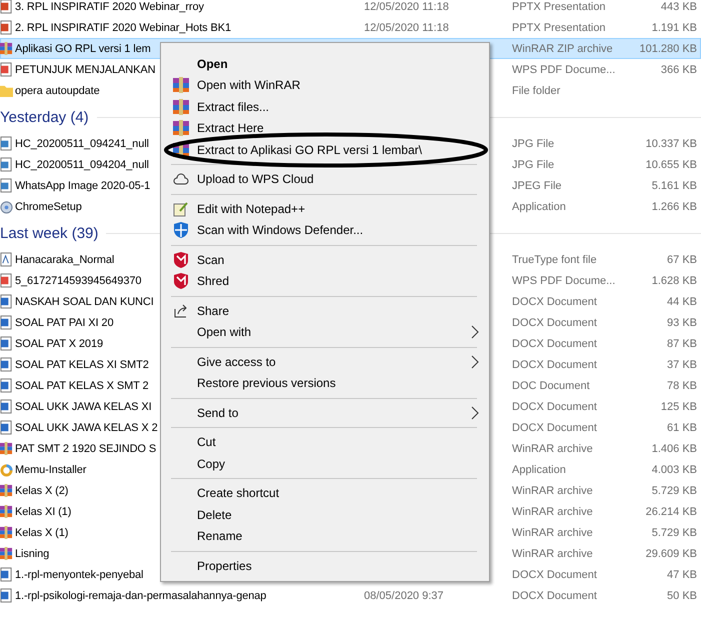 This screenshot has height=618, width=701. What do you see at coordinates (84, 302) in the screenshot?
I see `file-name: NASKAH SOAL DAN KUNCI` at bounding box center [84, 302].